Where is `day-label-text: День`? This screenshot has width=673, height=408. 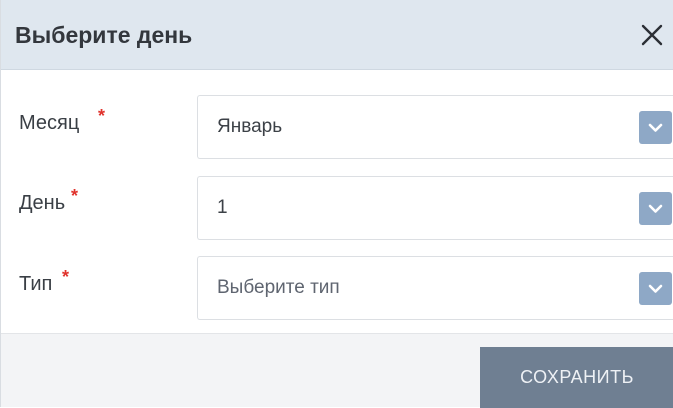
day-label-text: День is located at coordinates (42, 203).